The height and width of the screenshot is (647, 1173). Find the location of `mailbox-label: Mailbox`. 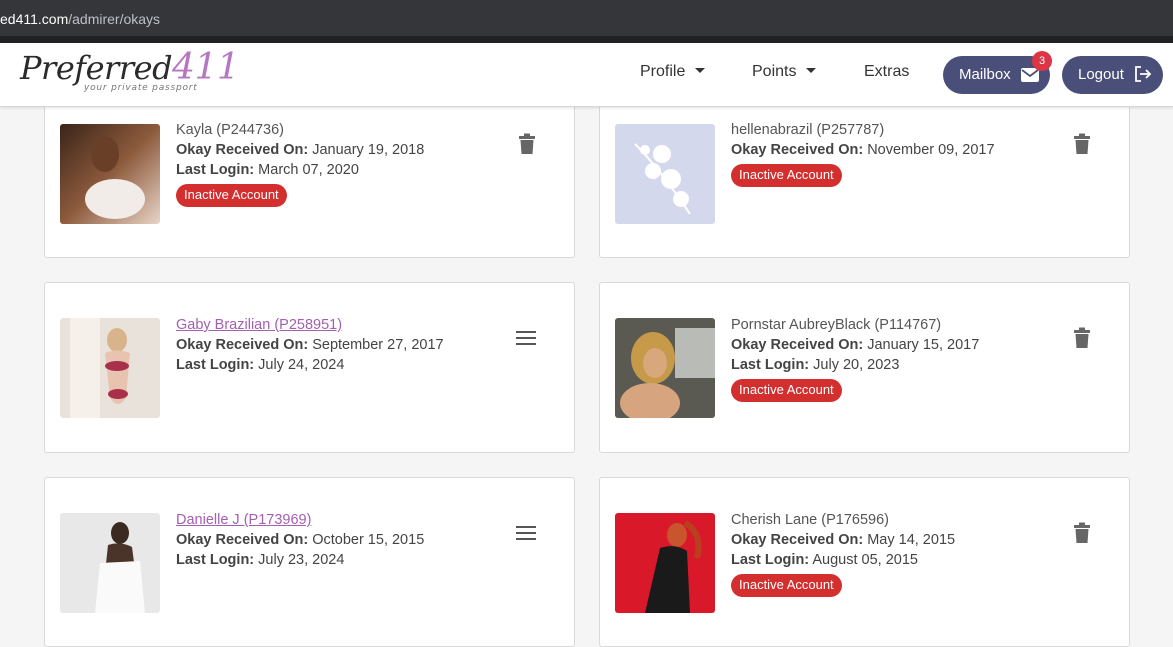

mailbox-label: Mailbox is located at coordinates (985, 74).